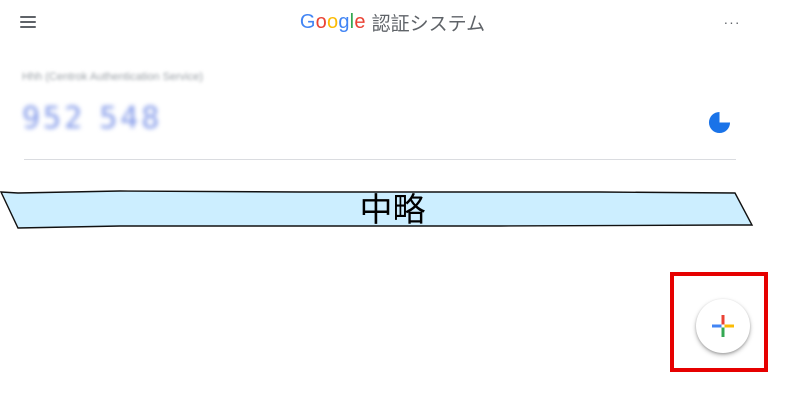 This screenshot has width=785, height=397. I want to click on account-issuer: Hhh (Centrok Authentication Service), so click(112, 77).